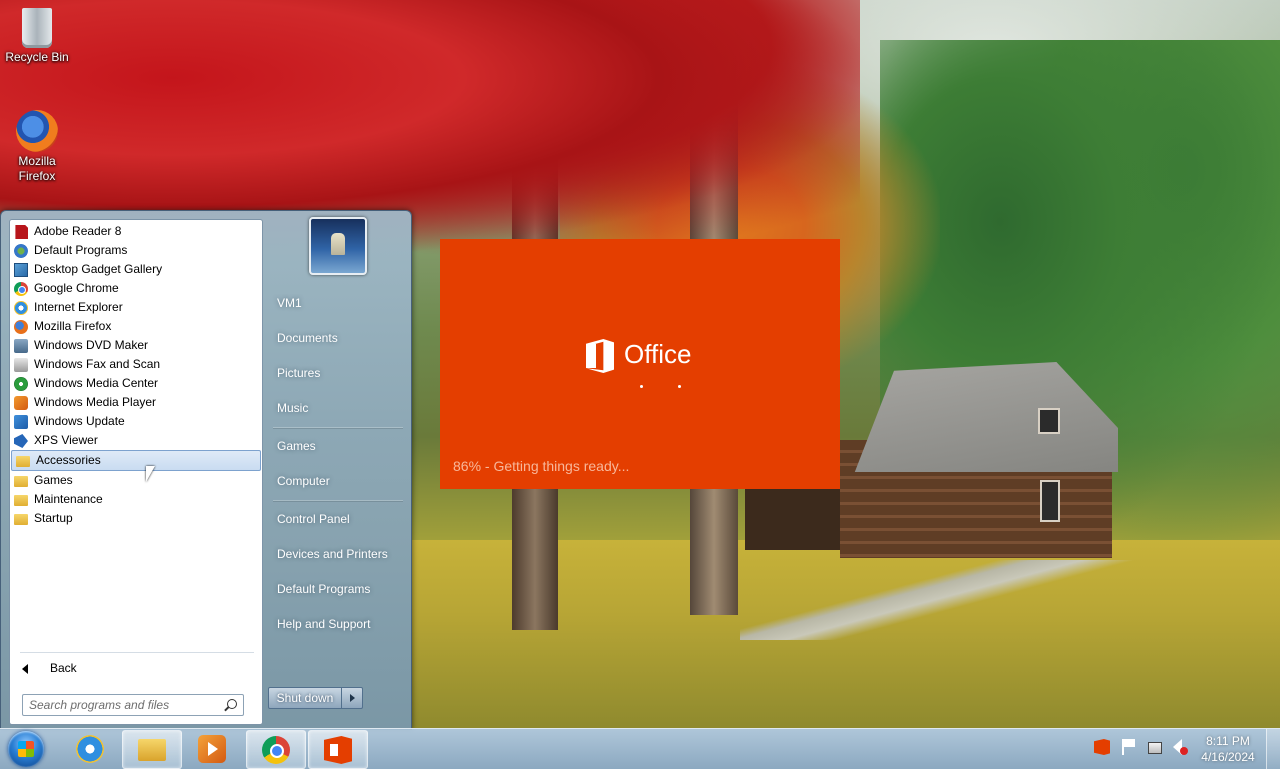 This screenshot has width=1280, height=769. I want to click on wallpaper-path, so click(1010, 600).